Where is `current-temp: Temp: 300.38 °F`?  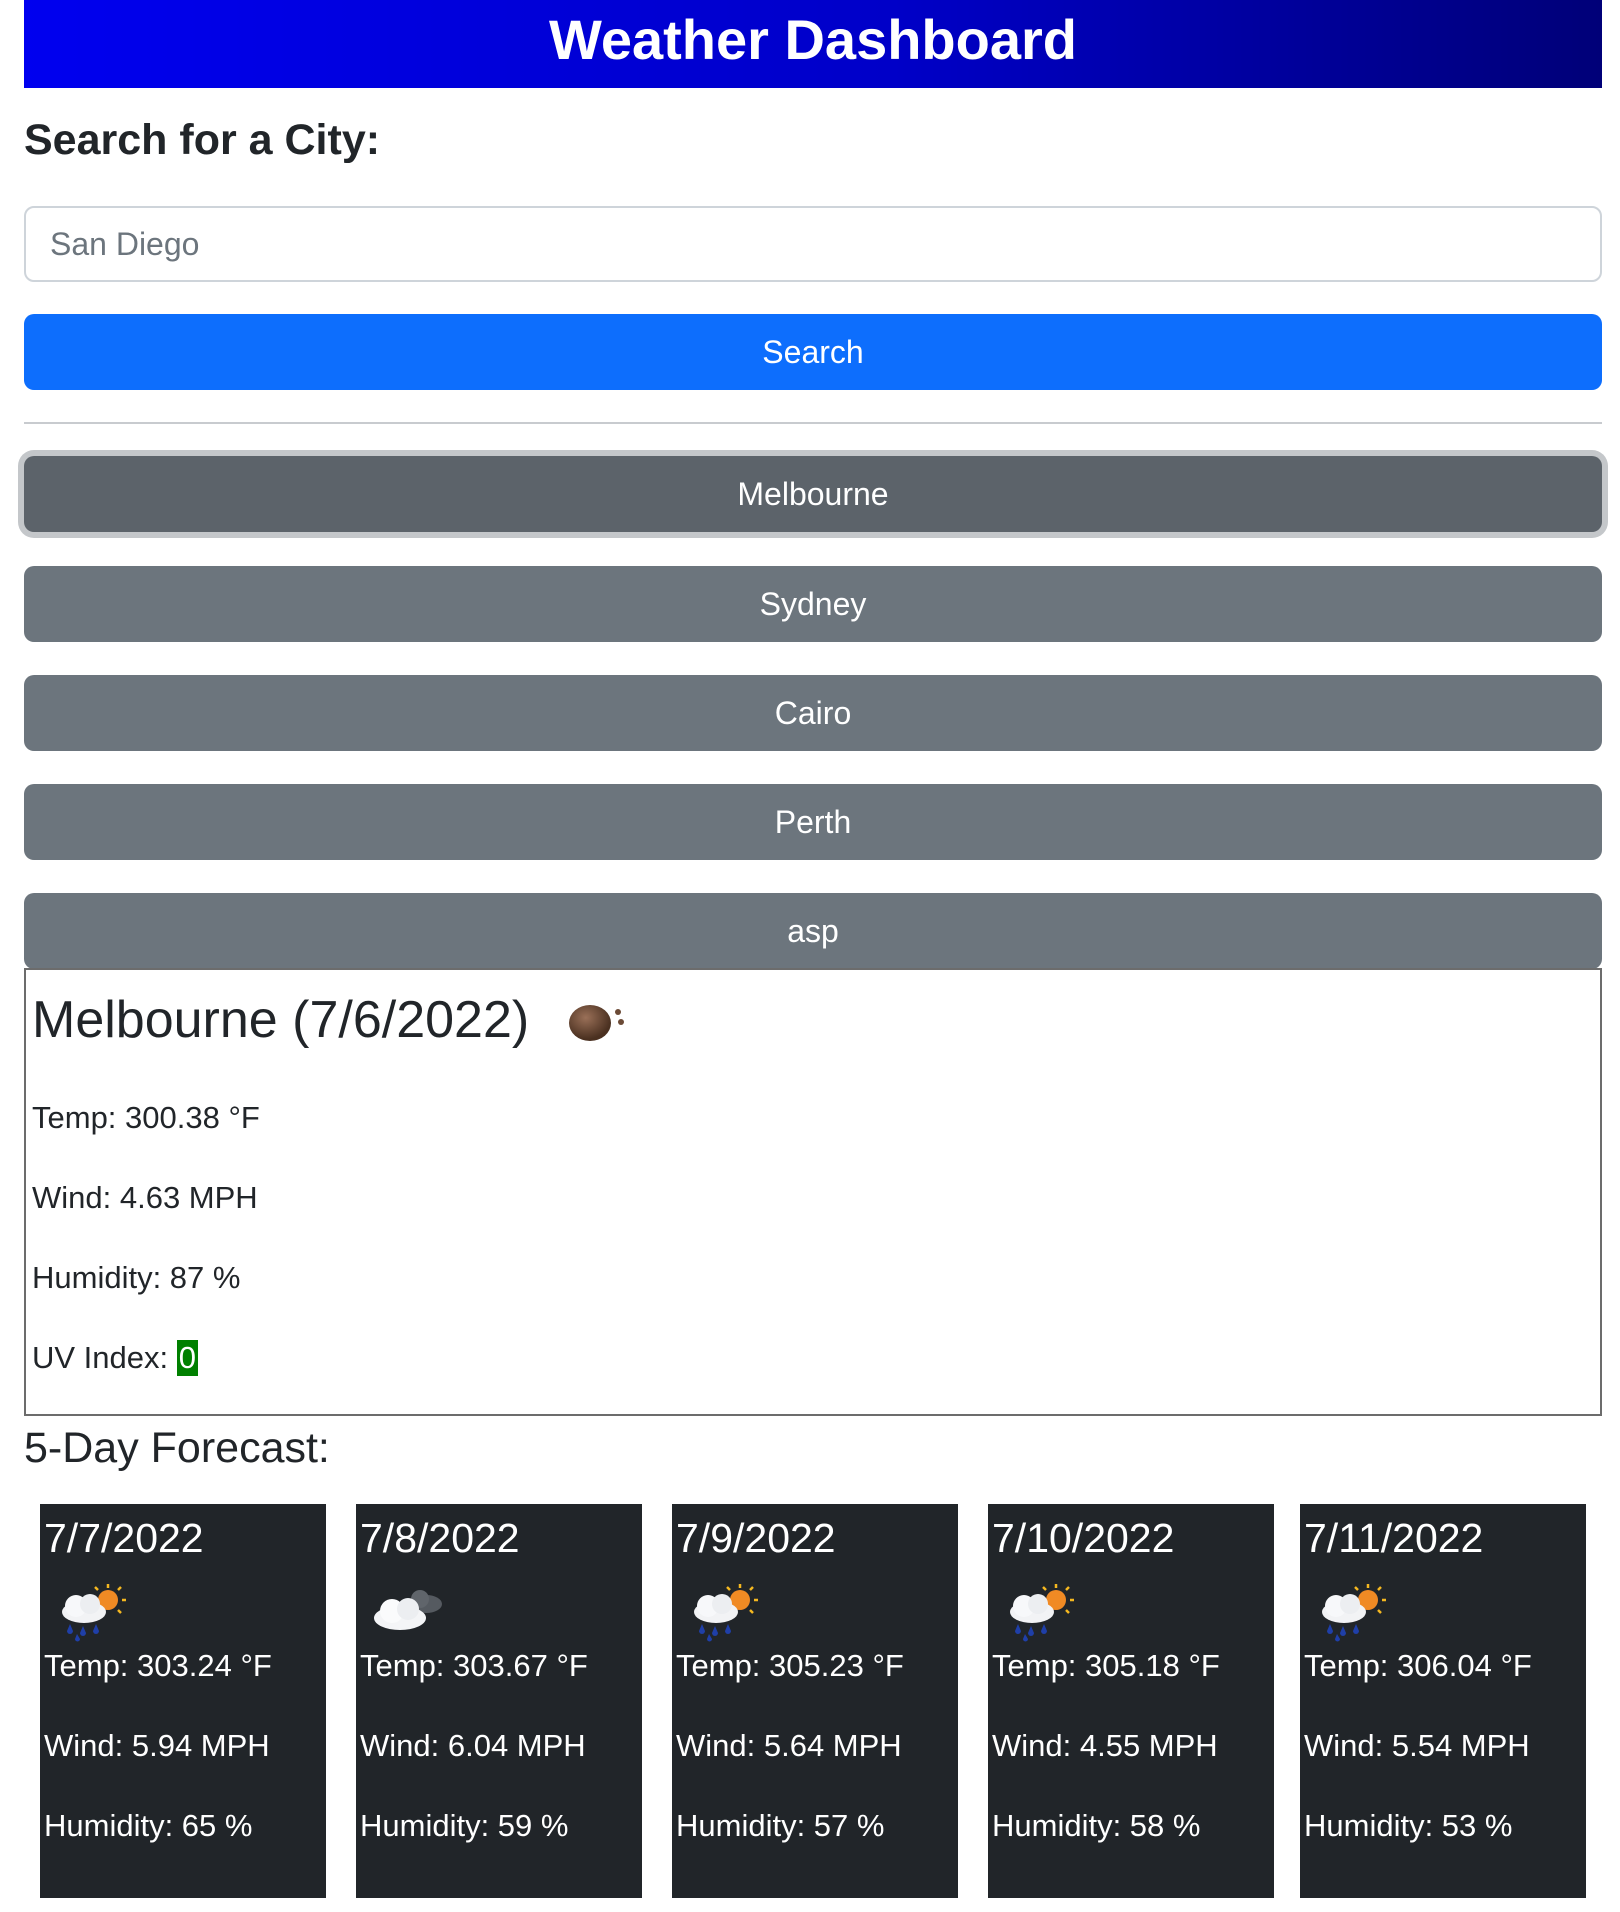 current-temp: Temp: 300.38 °F is located at coordinates (146, 1117).